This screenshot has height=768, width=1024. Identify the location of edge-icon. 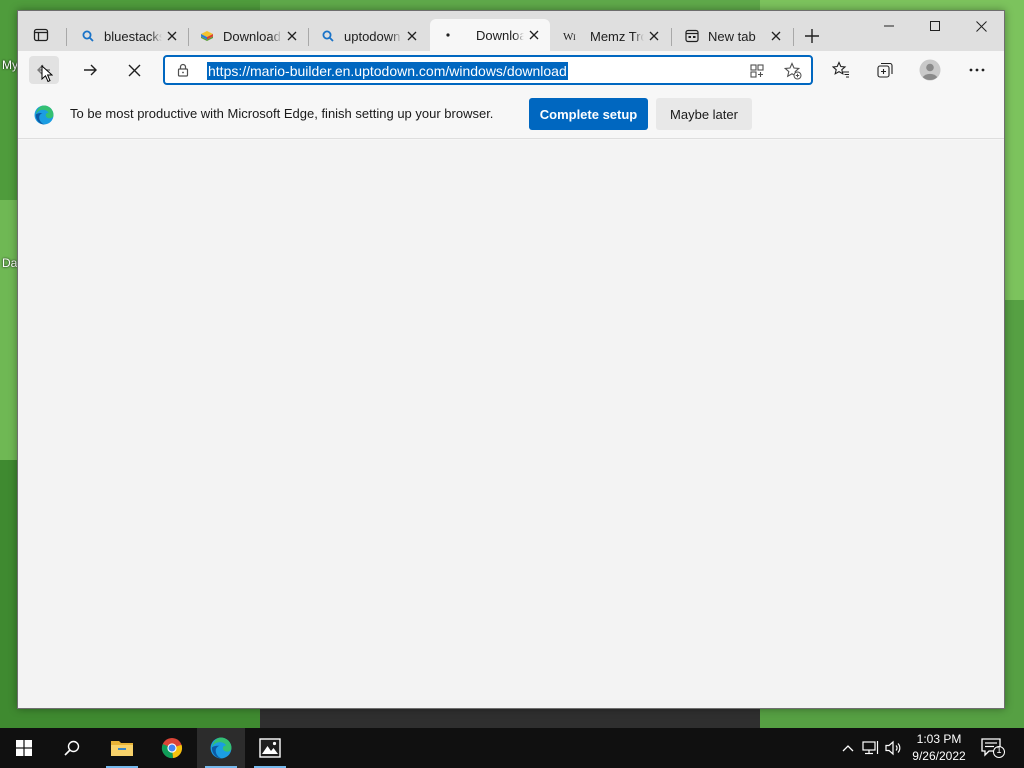
(221, 748).